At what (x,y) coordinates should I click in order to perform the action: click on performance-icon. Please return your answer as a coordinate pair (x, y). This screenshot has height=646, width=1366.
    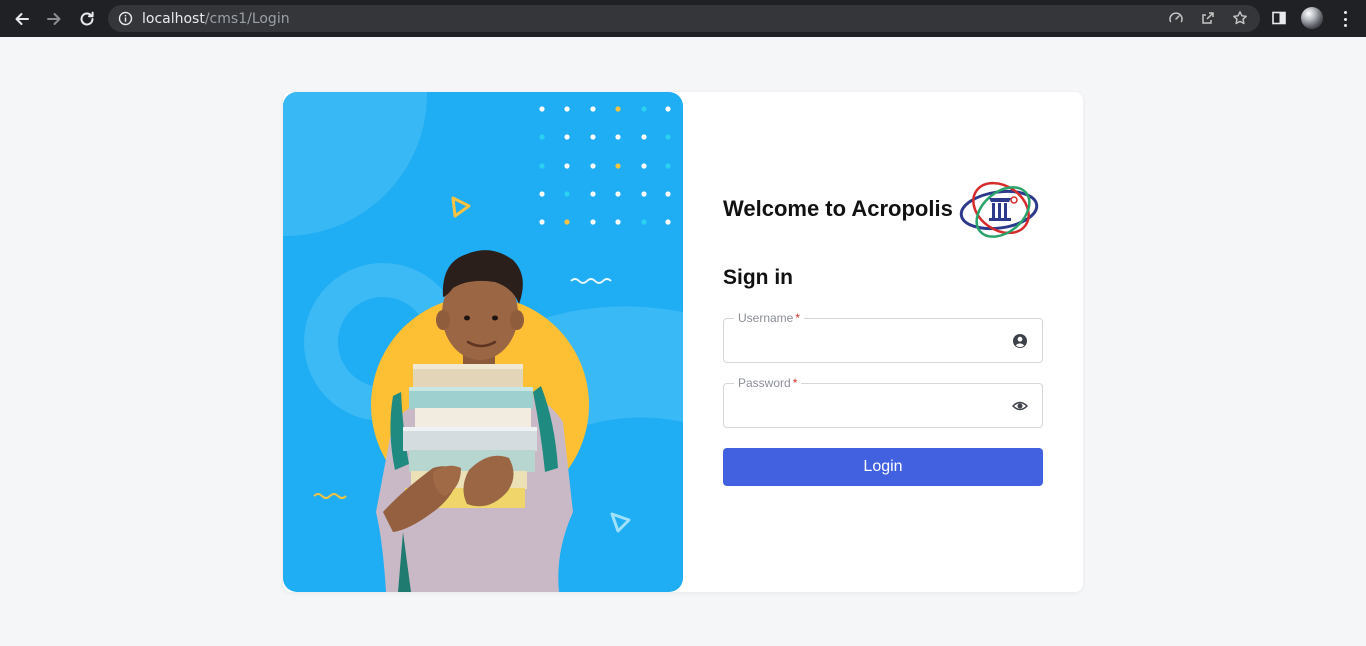
    Looking at the image, I should click on (1176, 18).